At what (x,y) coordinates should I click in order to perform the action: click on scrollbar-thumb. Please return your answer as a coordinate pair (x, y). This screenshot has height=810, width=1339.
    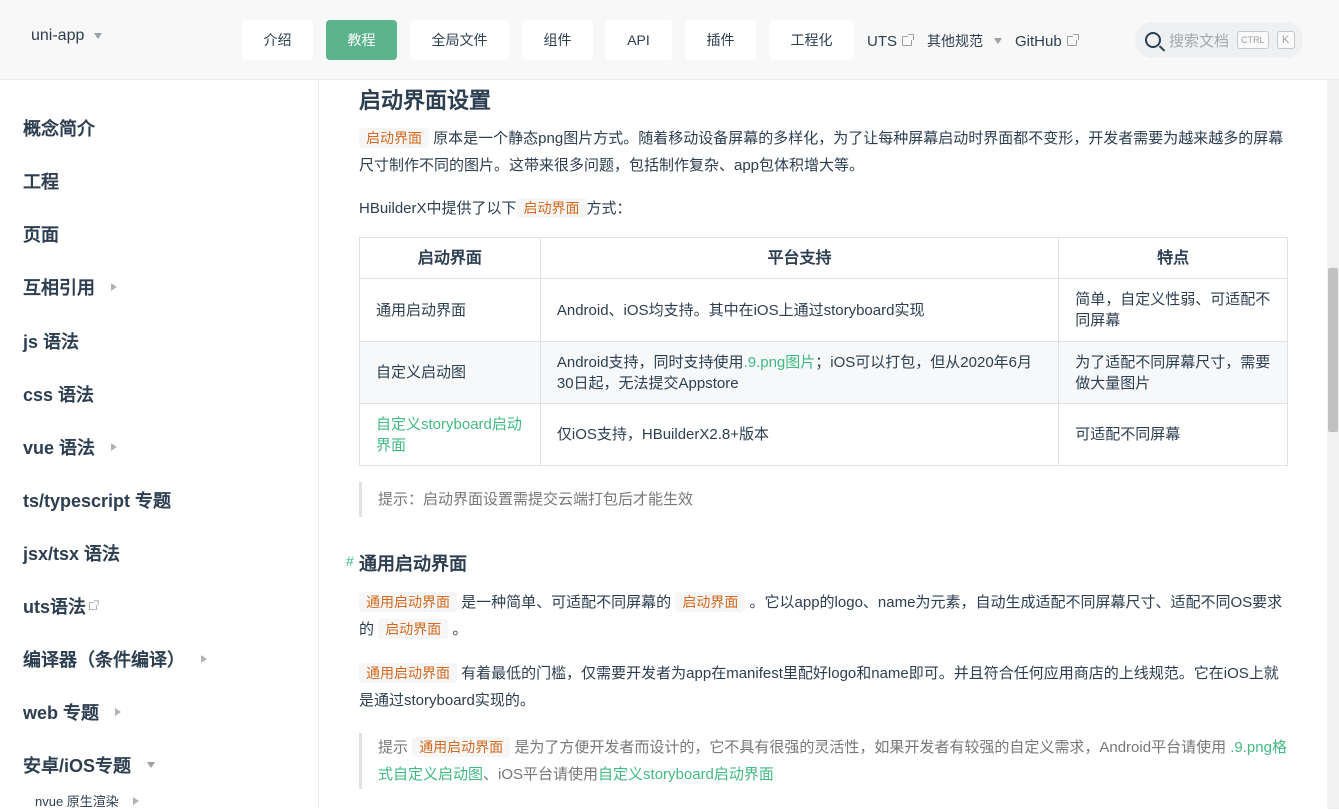
    Looking at the image, I should click on (1333, 350).